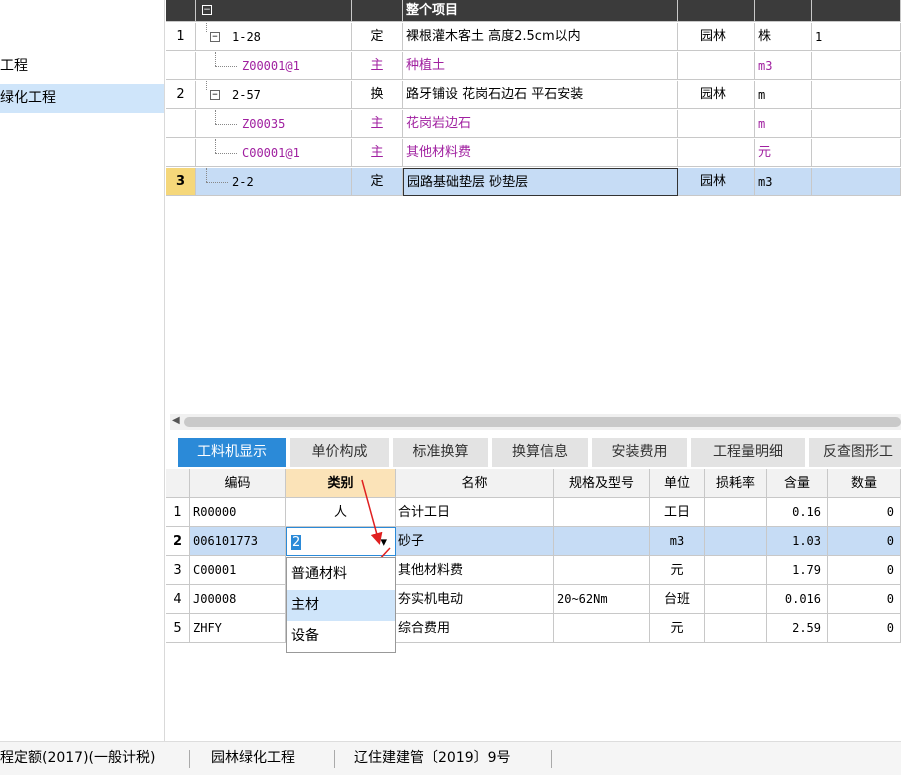 The width and height of the screenshot is (901, 775). Describe the element at coordinates (340, 452) in the screenshot. I see `tab-unit-price: 单价构成` at that location.